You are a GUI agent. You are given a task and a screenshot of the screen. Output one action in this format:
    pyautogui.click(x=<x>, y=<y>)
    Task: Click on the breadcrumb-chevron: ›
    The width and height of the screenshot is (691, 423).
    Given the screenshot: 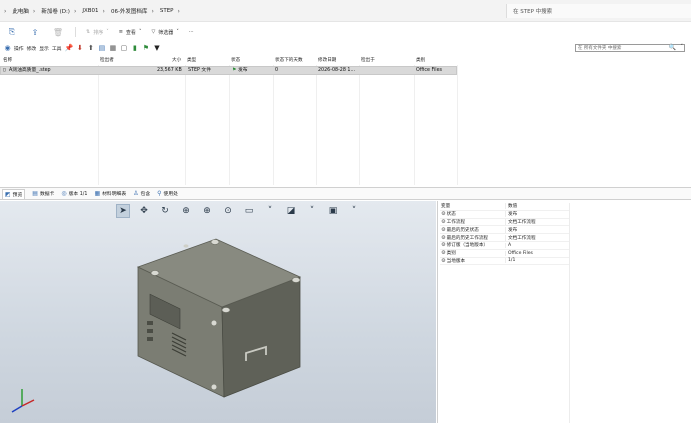 What is the action you would take?
    pyautogui.click(x=180, y=11)
    